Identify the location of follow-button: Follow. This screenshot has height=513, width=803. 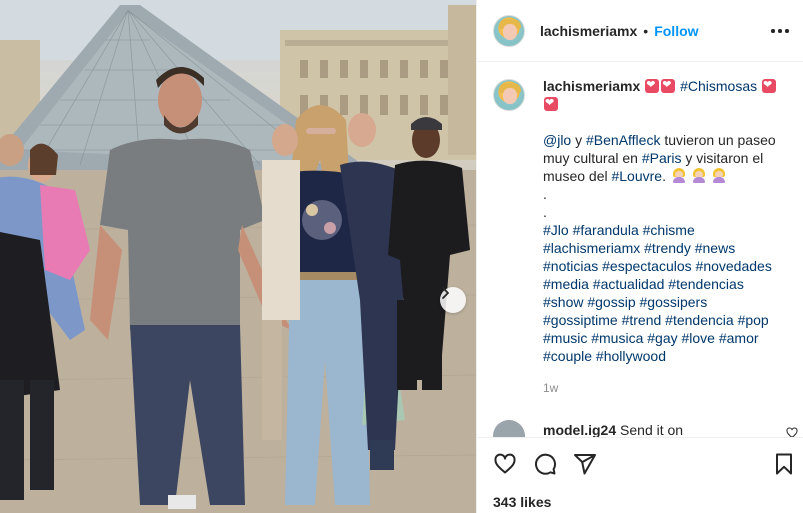
(676, 31).